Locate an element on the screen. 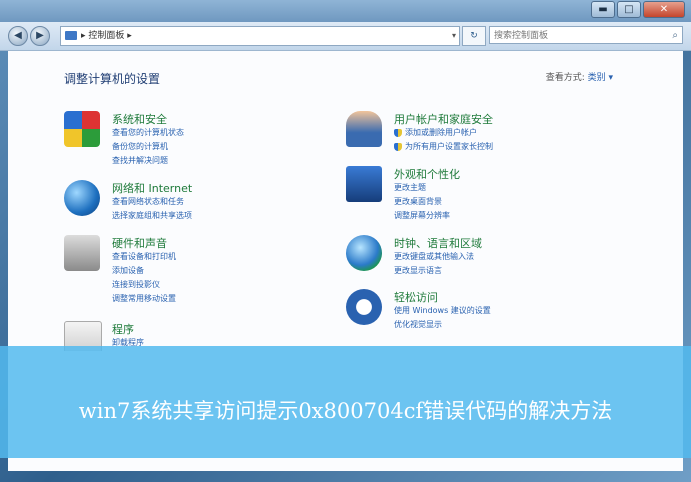  category-ease-of-access: 轻松访问 使用 Windows 建议的设置 优化视觉显示 is located at coordinates (496, 314).